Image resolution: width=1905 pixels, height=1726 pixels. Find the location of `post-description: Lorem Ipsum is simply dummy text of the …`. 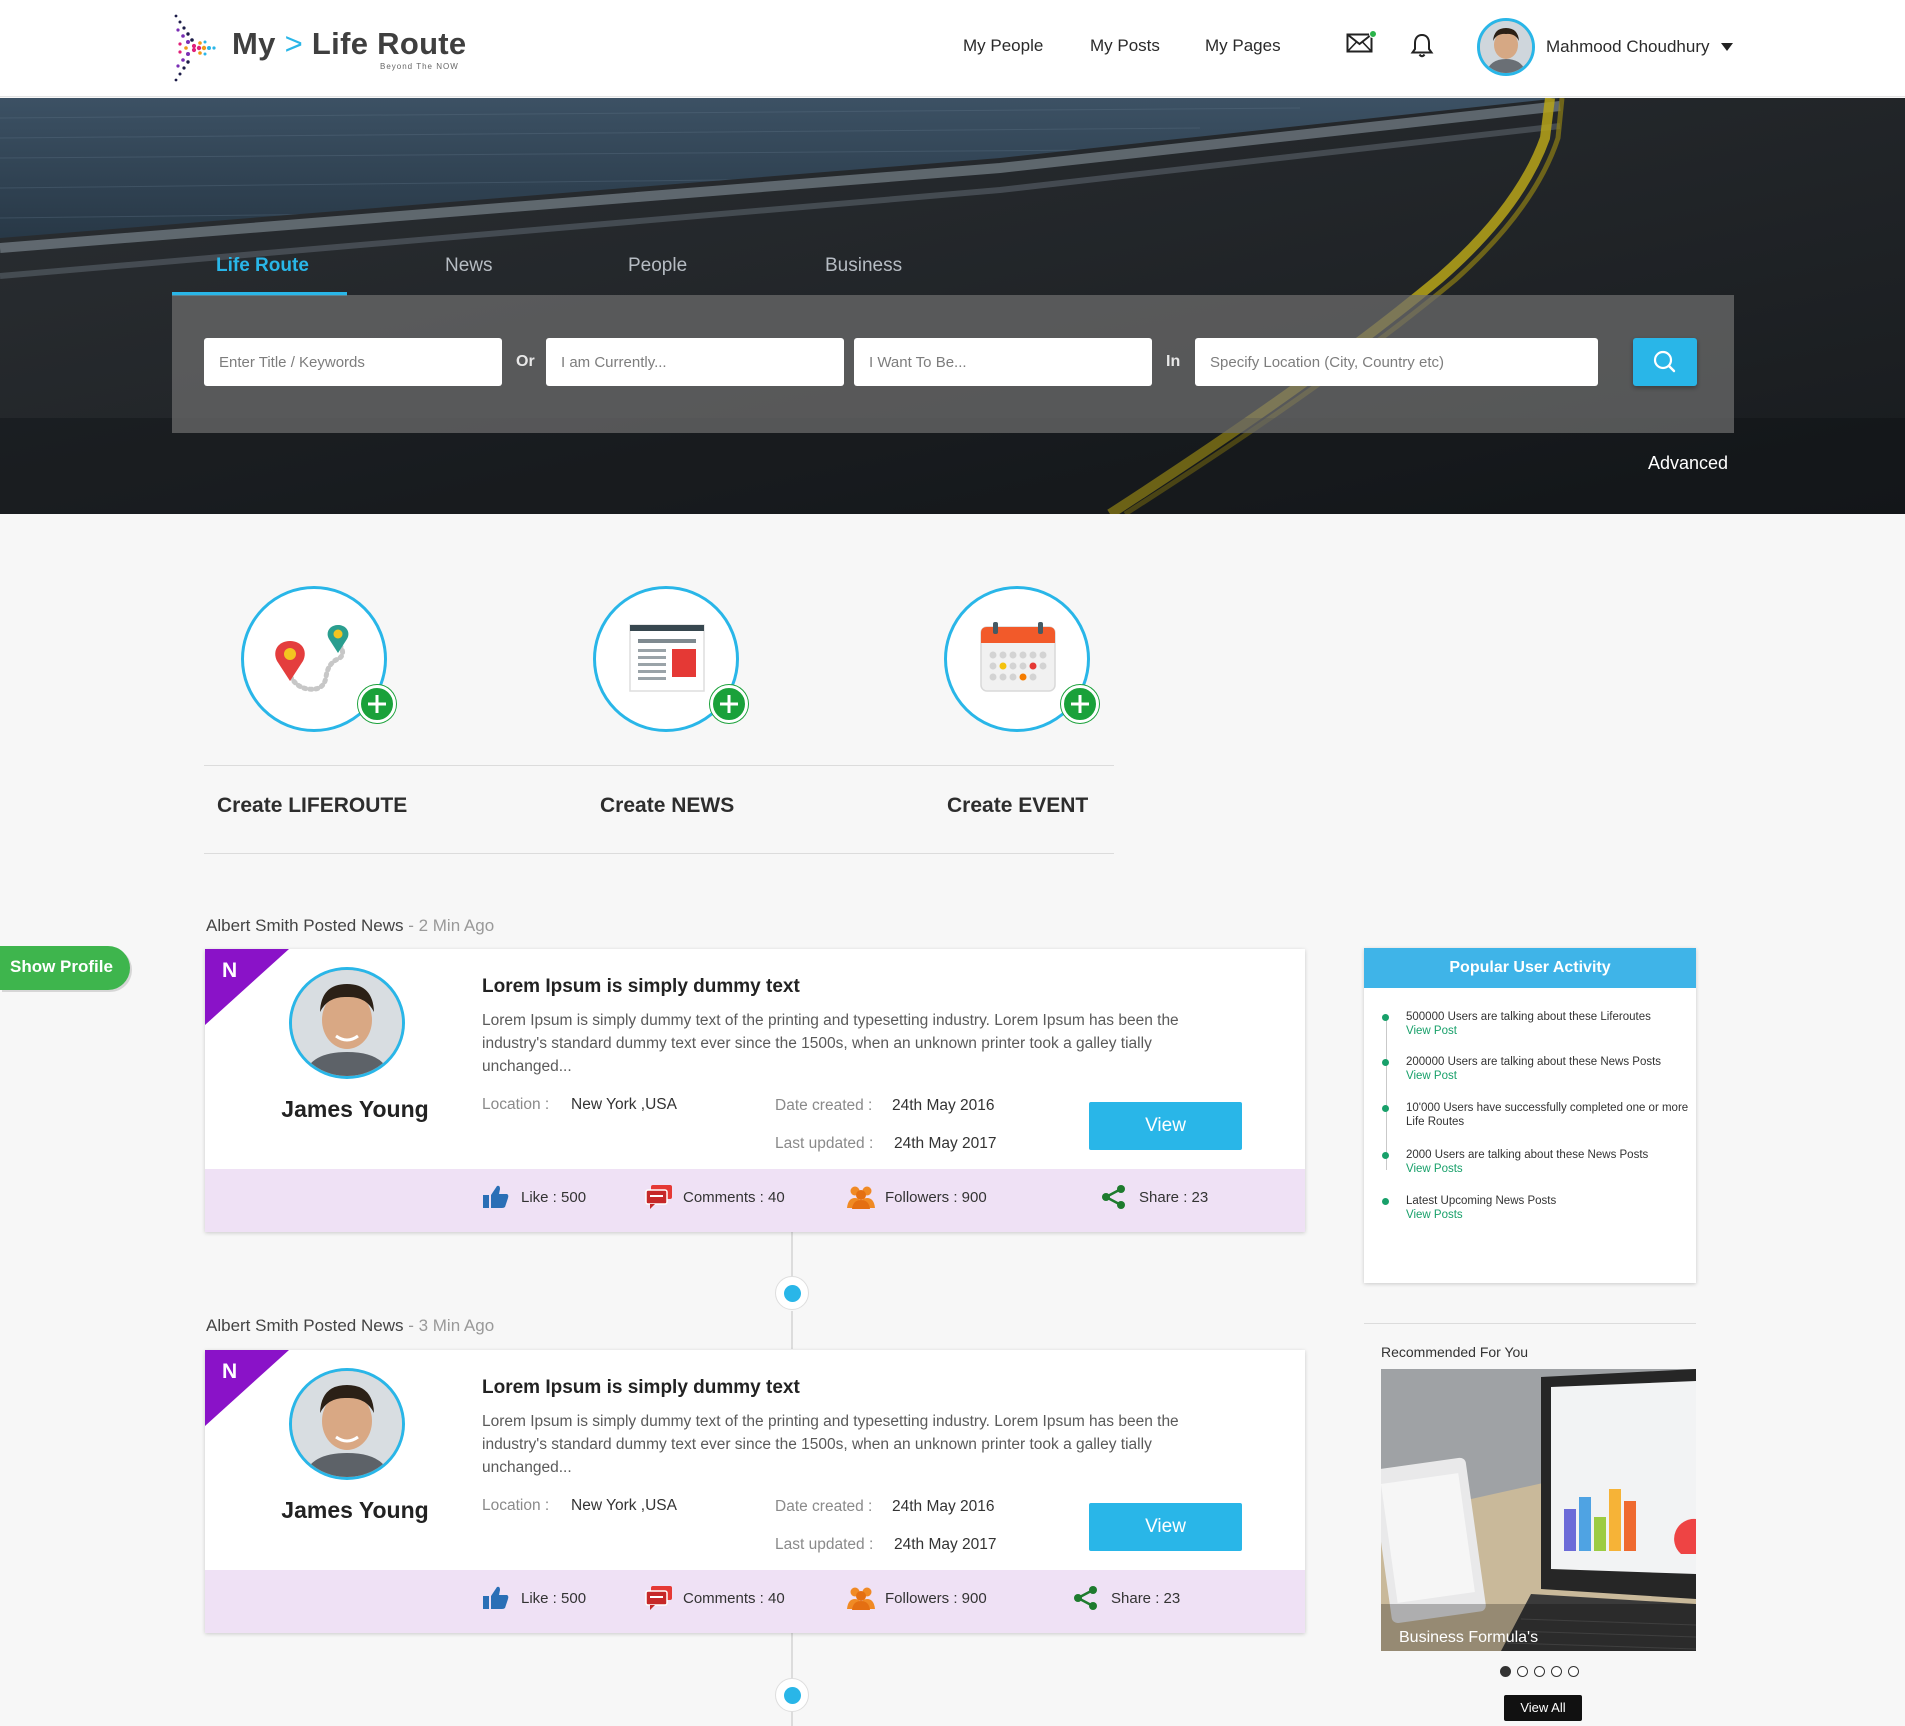

post-description: Lorem Ipsum is simply dummy text of the … is located at coordinates (830, 1444).